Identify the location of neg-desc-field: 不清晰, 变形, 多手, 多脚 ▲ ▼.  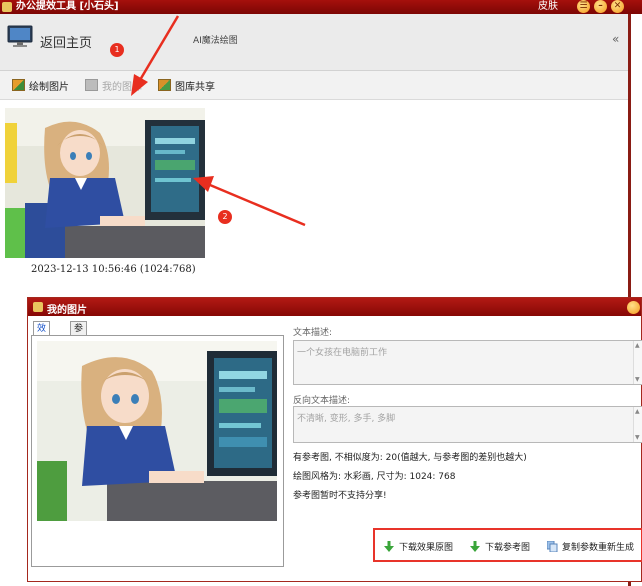
(467, 424).